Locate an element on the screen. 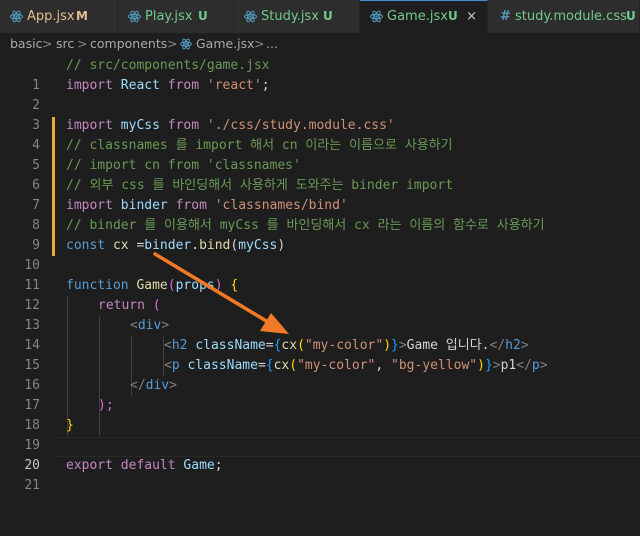 This screenshot has height=536, width=640. punctuation: ) is located at coordinates (281, 245).